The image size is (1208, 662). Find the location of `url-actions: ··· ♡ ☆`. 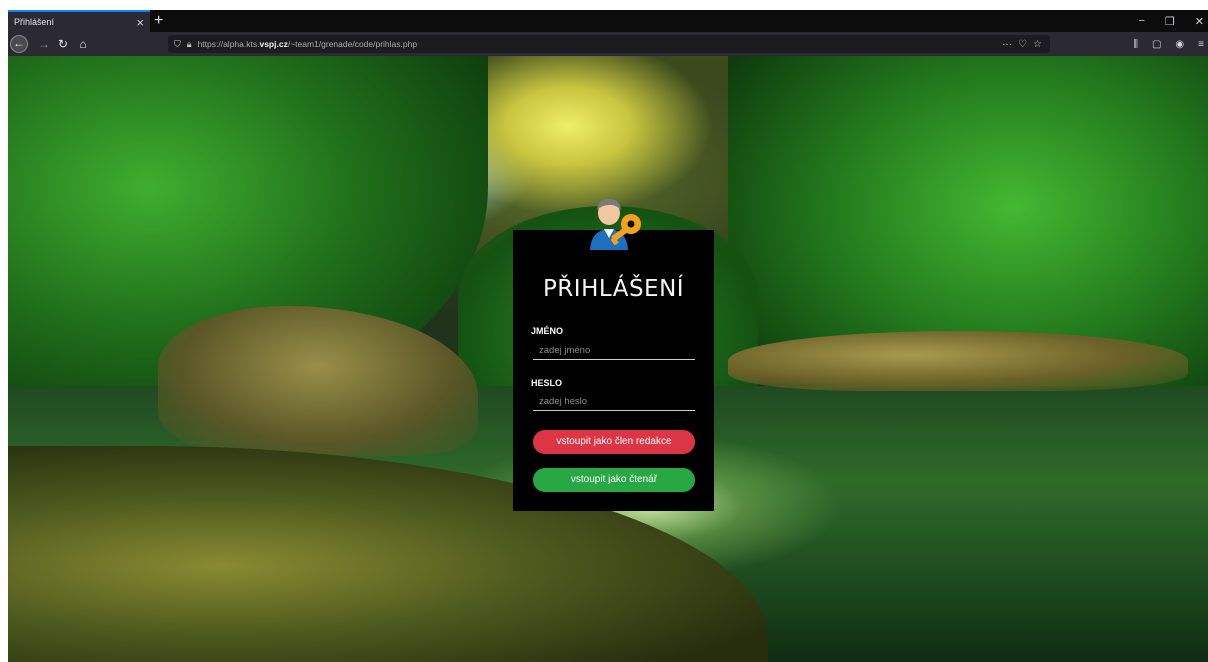

url-actions: ··· ♡ ☆ is located at coordinates (1022, 44).